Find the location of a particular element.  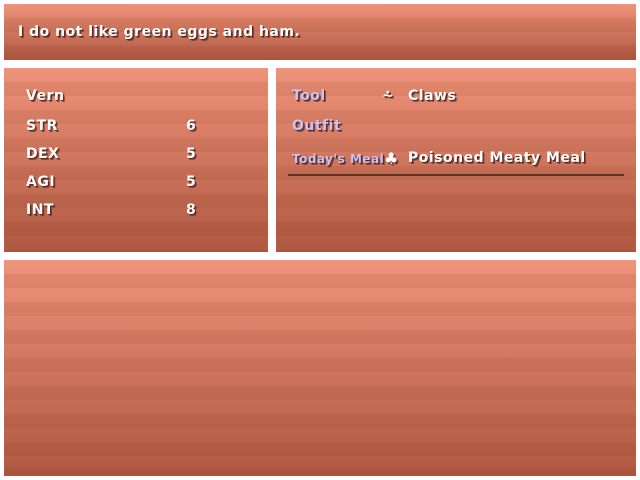

outfit-slot-label: Outfit is located at coordinates (316, 126).